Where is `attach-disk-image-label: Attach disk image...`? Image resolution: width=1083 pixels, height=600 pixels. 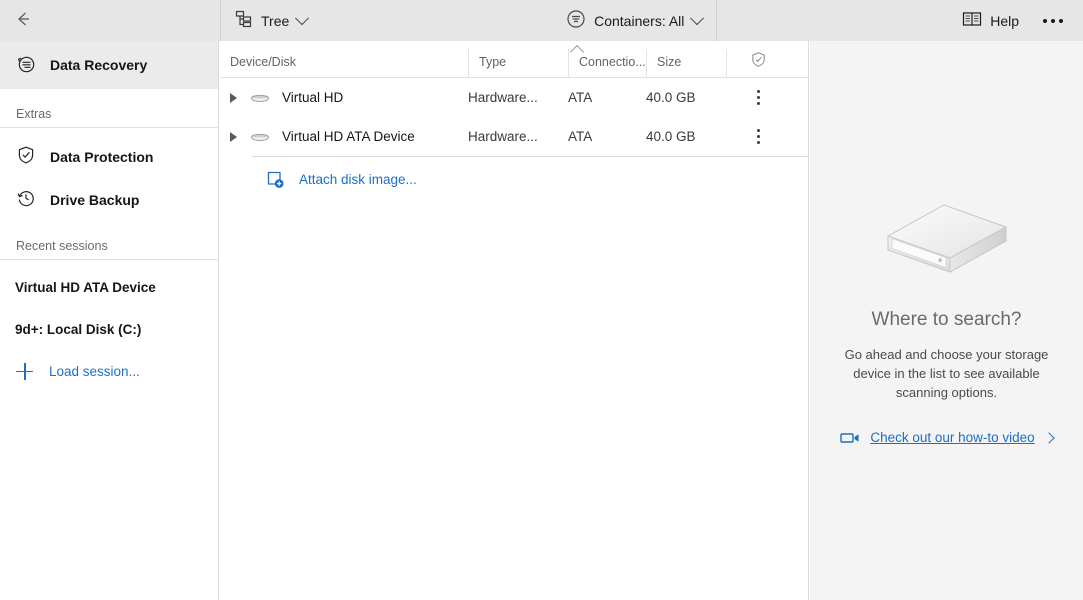
attach-disk-image-label: Attach disk image... is located at coordinates (358, 179).